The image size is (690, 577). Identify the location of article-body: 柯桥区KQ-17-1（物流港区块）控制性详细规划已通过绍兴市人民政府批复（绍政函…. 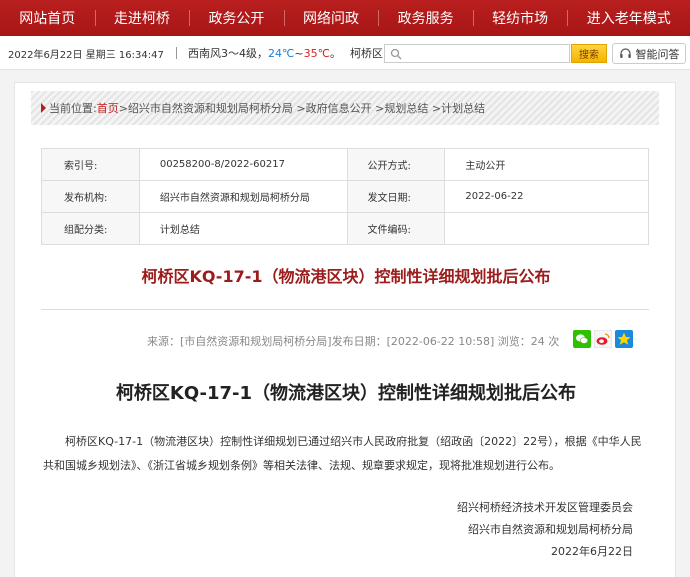
(342, 453).